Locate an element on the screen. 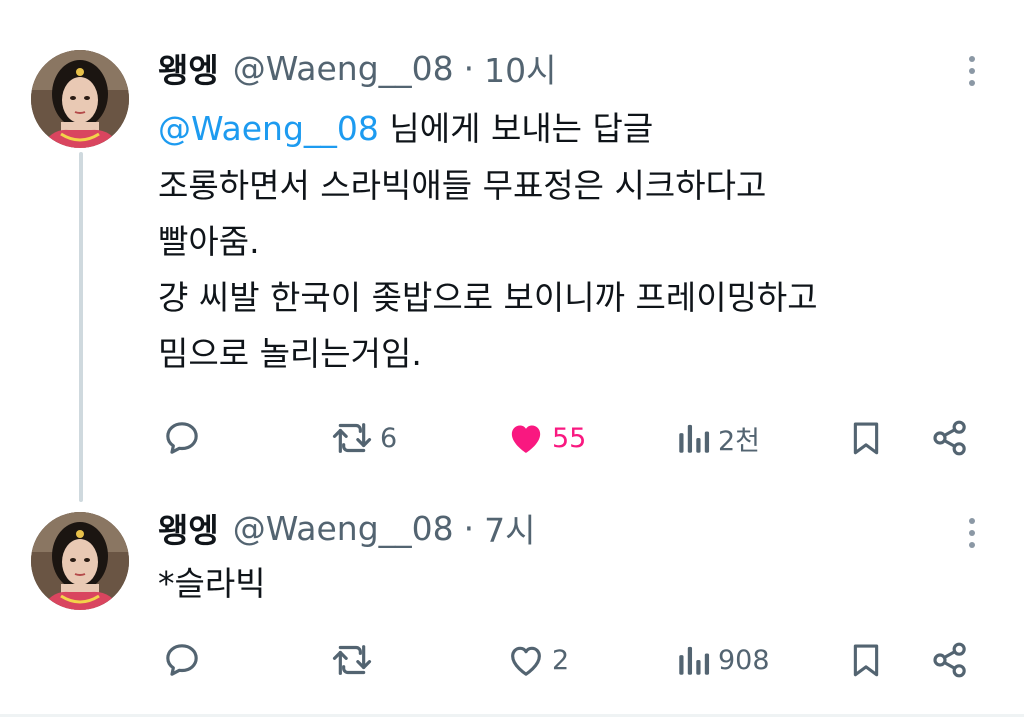 This screenshot has width=1024, height=717. tweet-line: *슬라빅 is located at coordinates (212, 583).